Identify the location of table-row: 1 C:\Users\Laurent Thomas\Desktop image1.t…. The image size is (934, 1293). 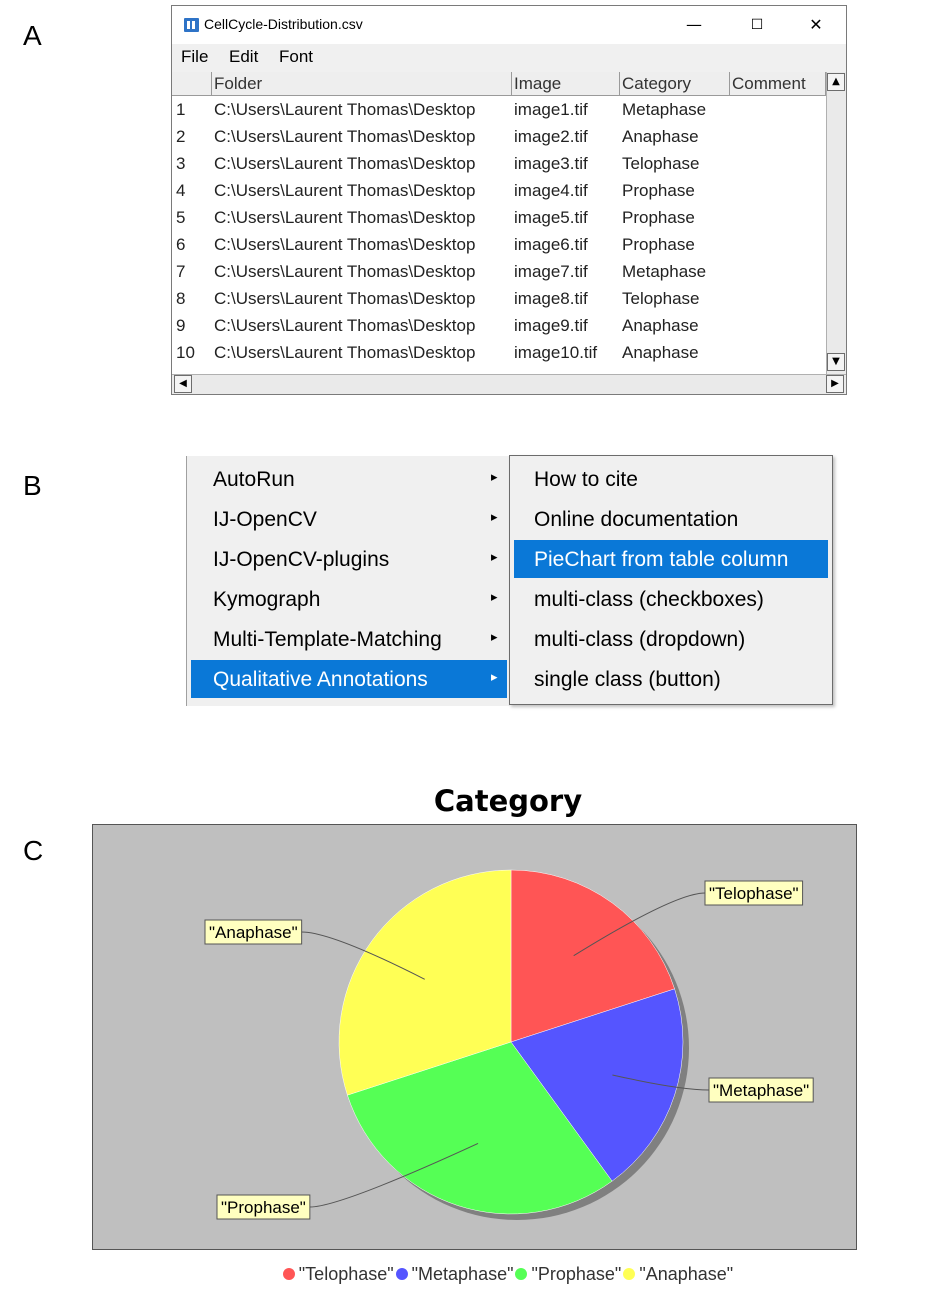
(499, 109).